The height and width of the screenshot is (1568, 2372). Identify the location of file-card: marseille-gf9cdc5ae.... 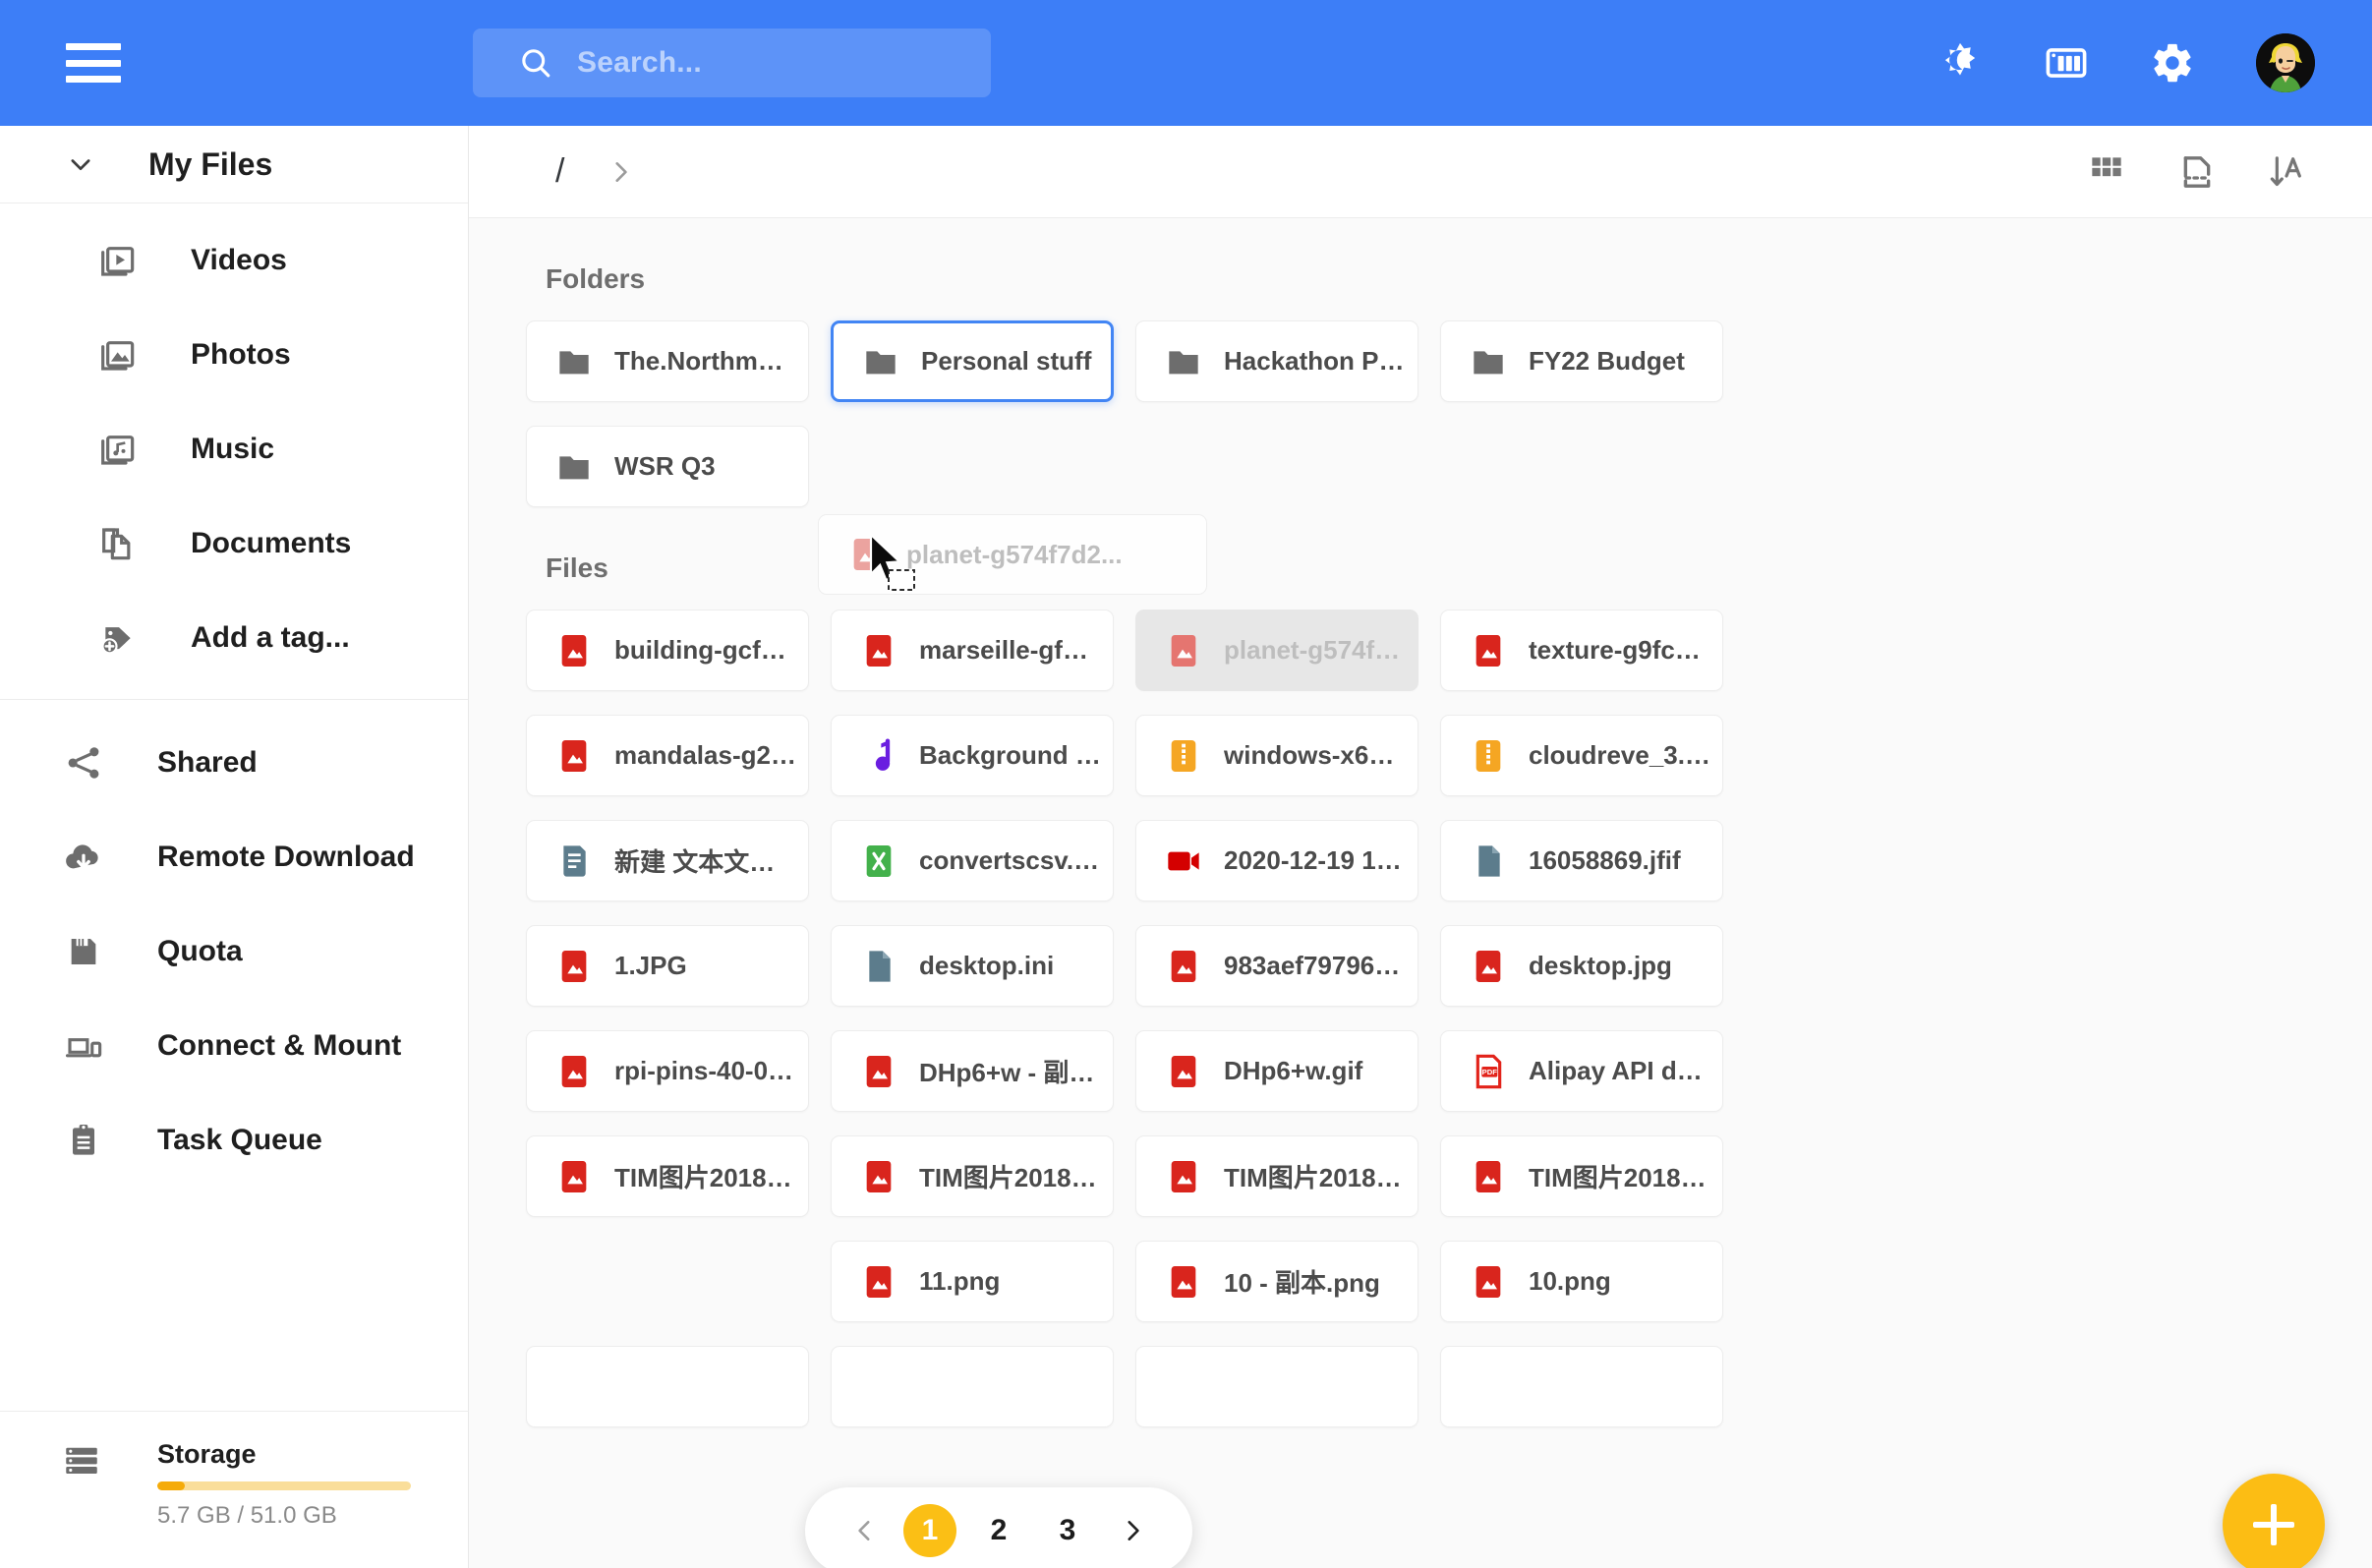
(973, 651).